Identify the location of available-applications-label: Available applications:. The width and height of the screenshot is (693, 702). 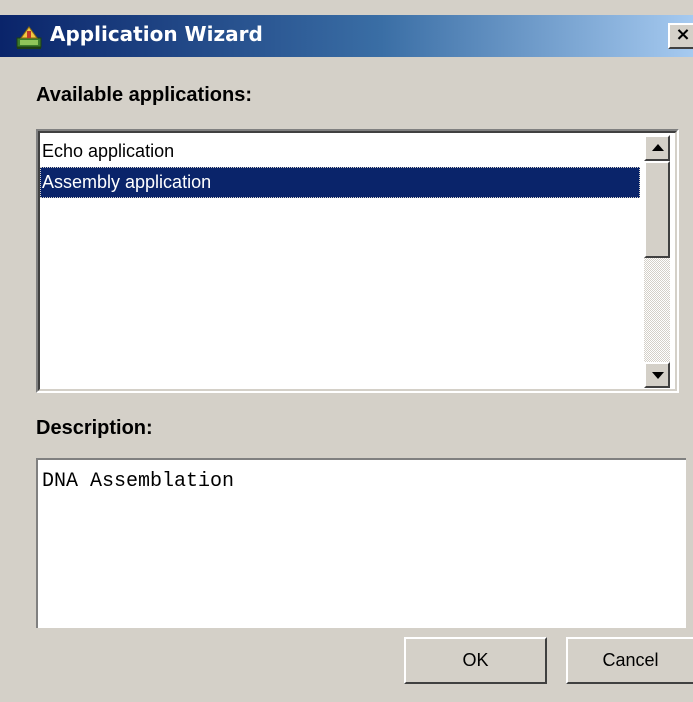
(144, 95).